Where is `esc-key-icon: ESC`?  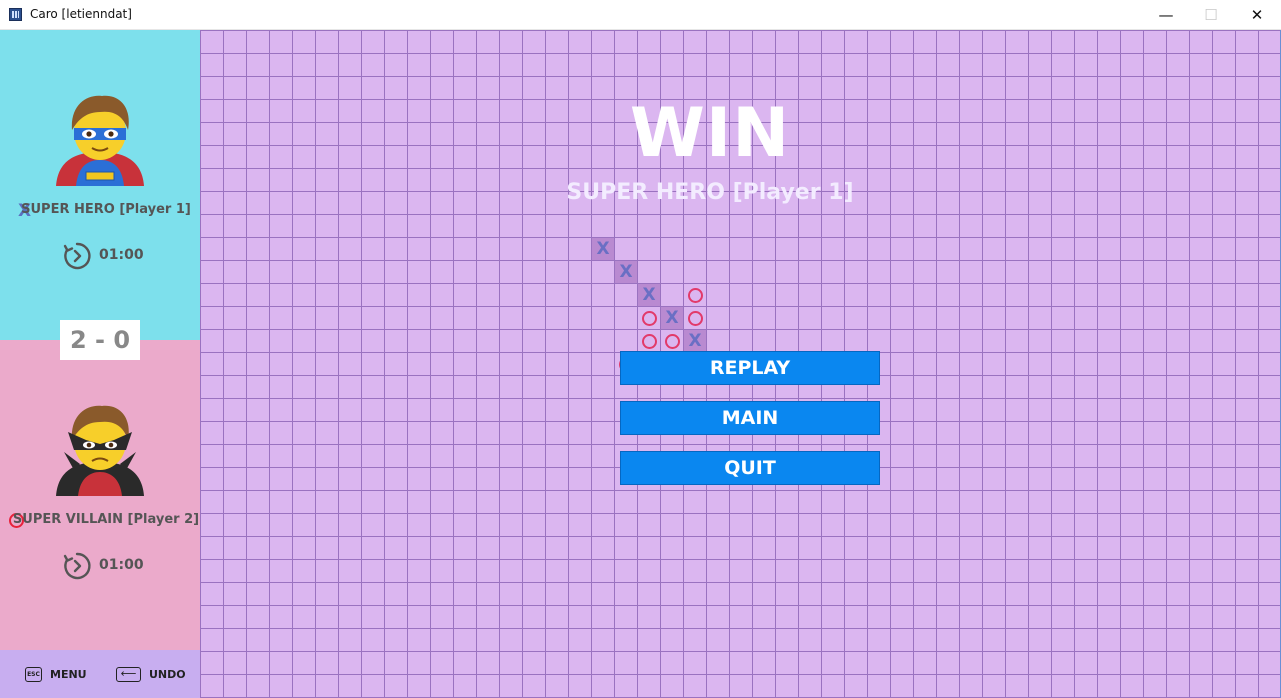
esc-key-icon: ESC is located at coordinates (33, 674).